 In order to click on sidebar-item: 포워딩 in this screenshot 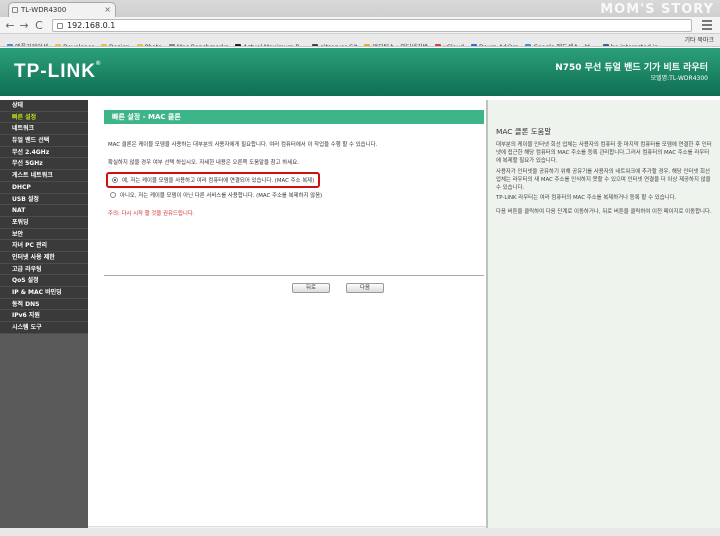, I will do `click(44, 222)`.